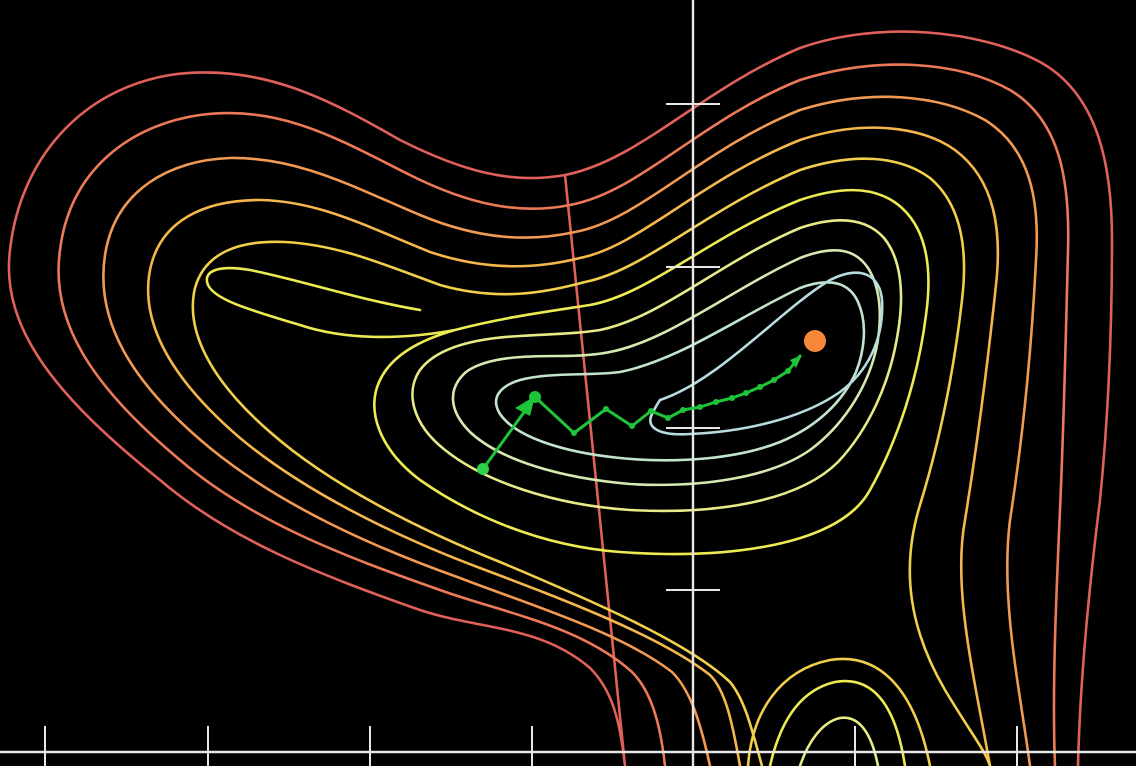  What do you see at coordinates (483, 469) in the screenshot?
I see `start-point-dot` at bounding box center [483, 469].